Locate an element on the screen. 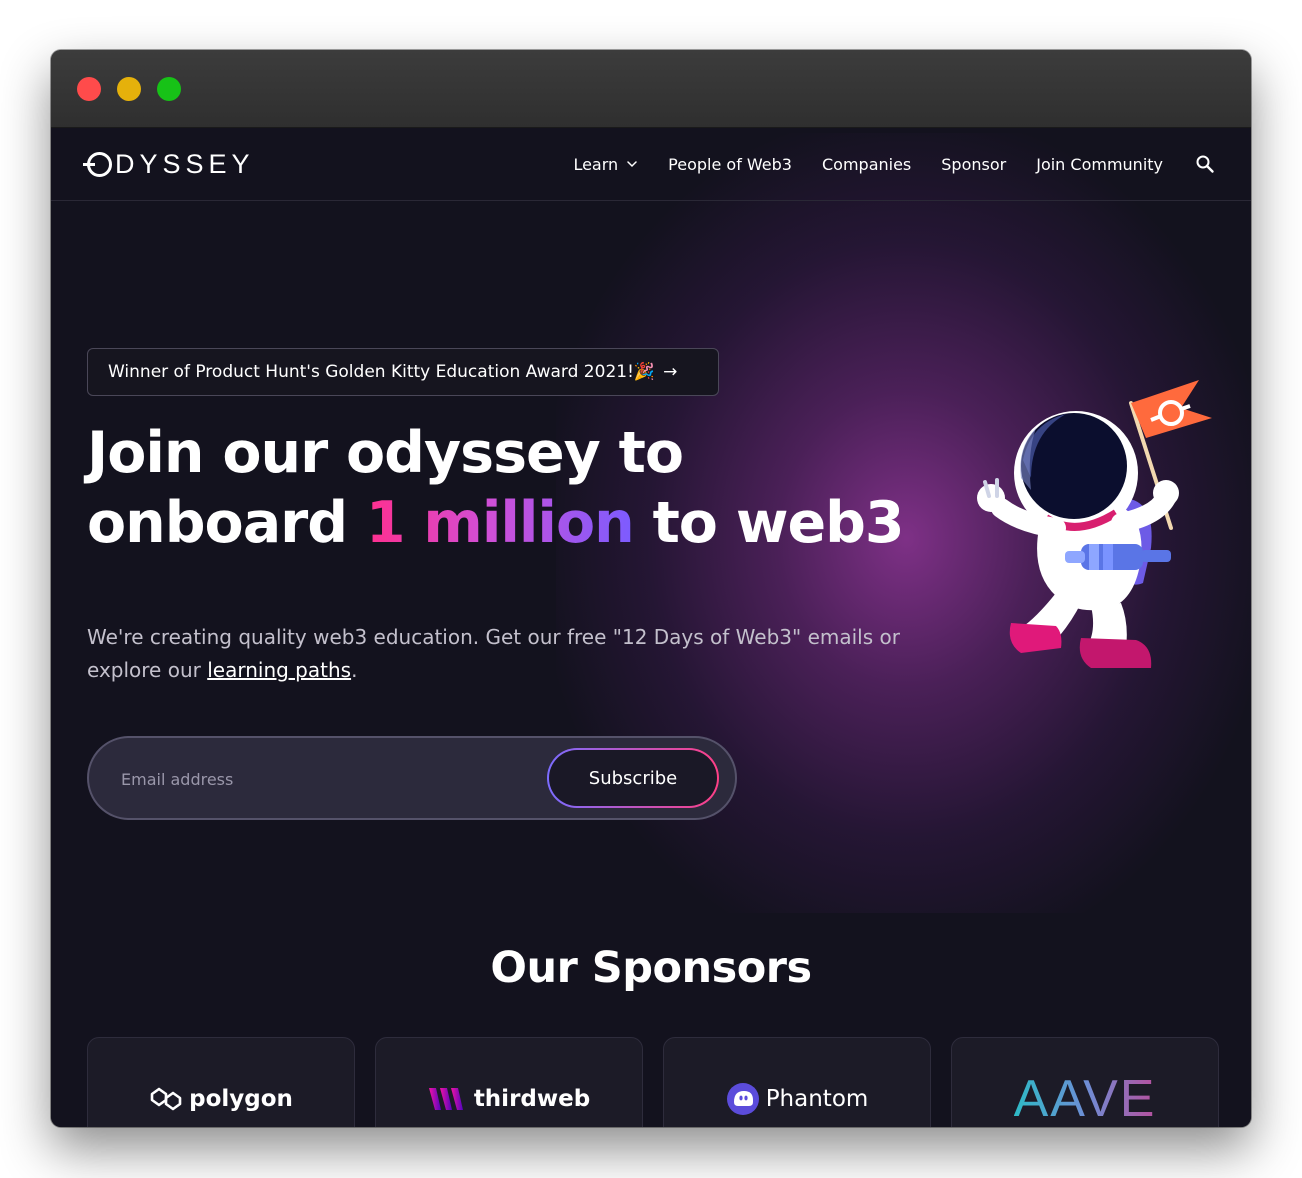 The width and height of the screenshot is (1302, 1178). learning-paths-link: learning paths is located at coordinates (279, 670).